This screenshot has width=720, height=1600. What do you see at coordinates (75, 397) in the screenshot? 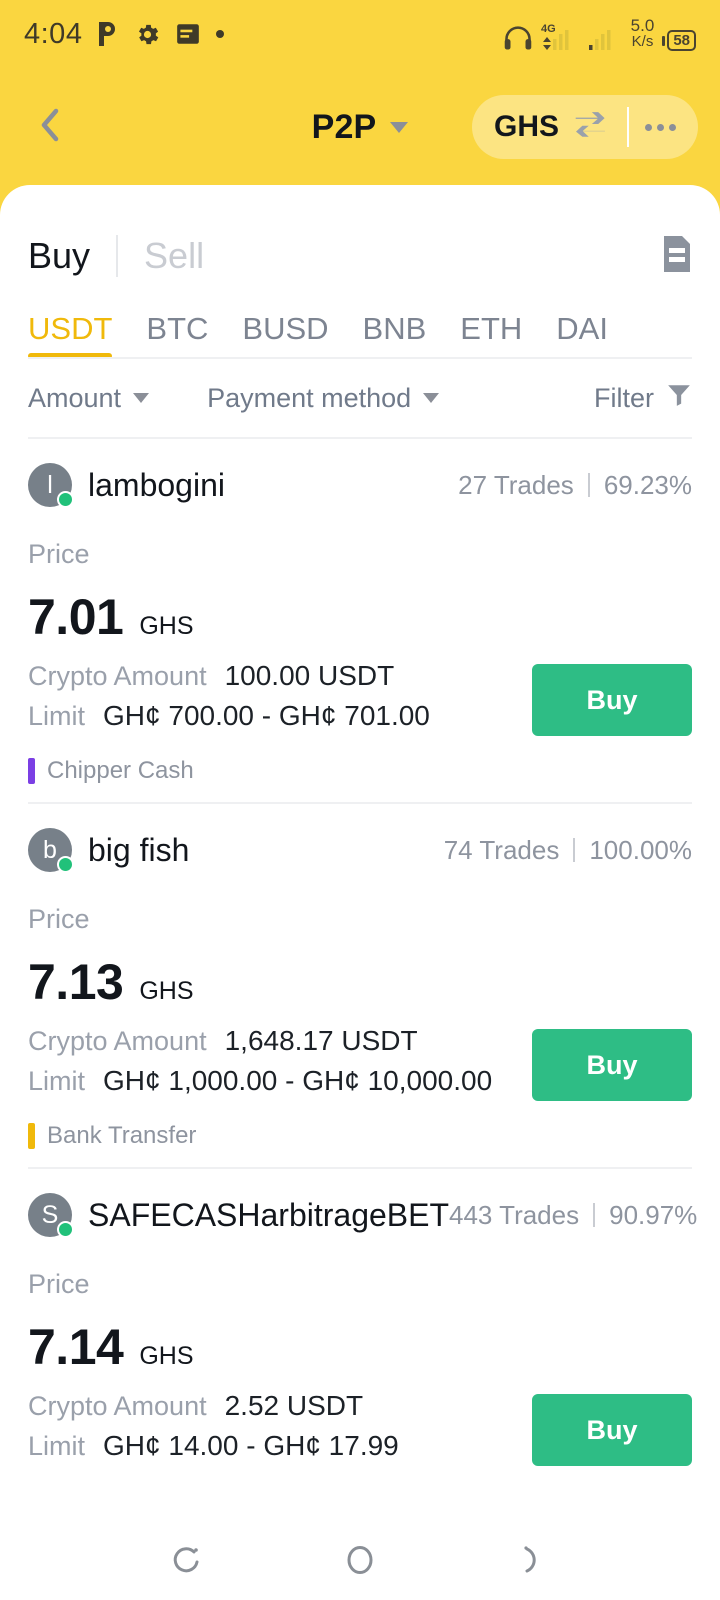
I see `filter-amount-label: Amount` at bounding box center [75, 397].